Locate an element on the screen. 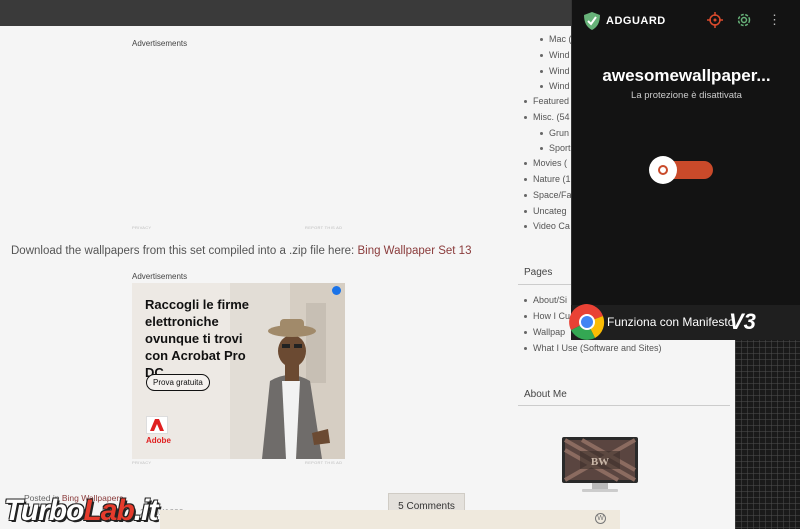 The height and width of the screenshot is (529, 800). sidebar-category-label: Movies ( is located at coordinates (550, 163).